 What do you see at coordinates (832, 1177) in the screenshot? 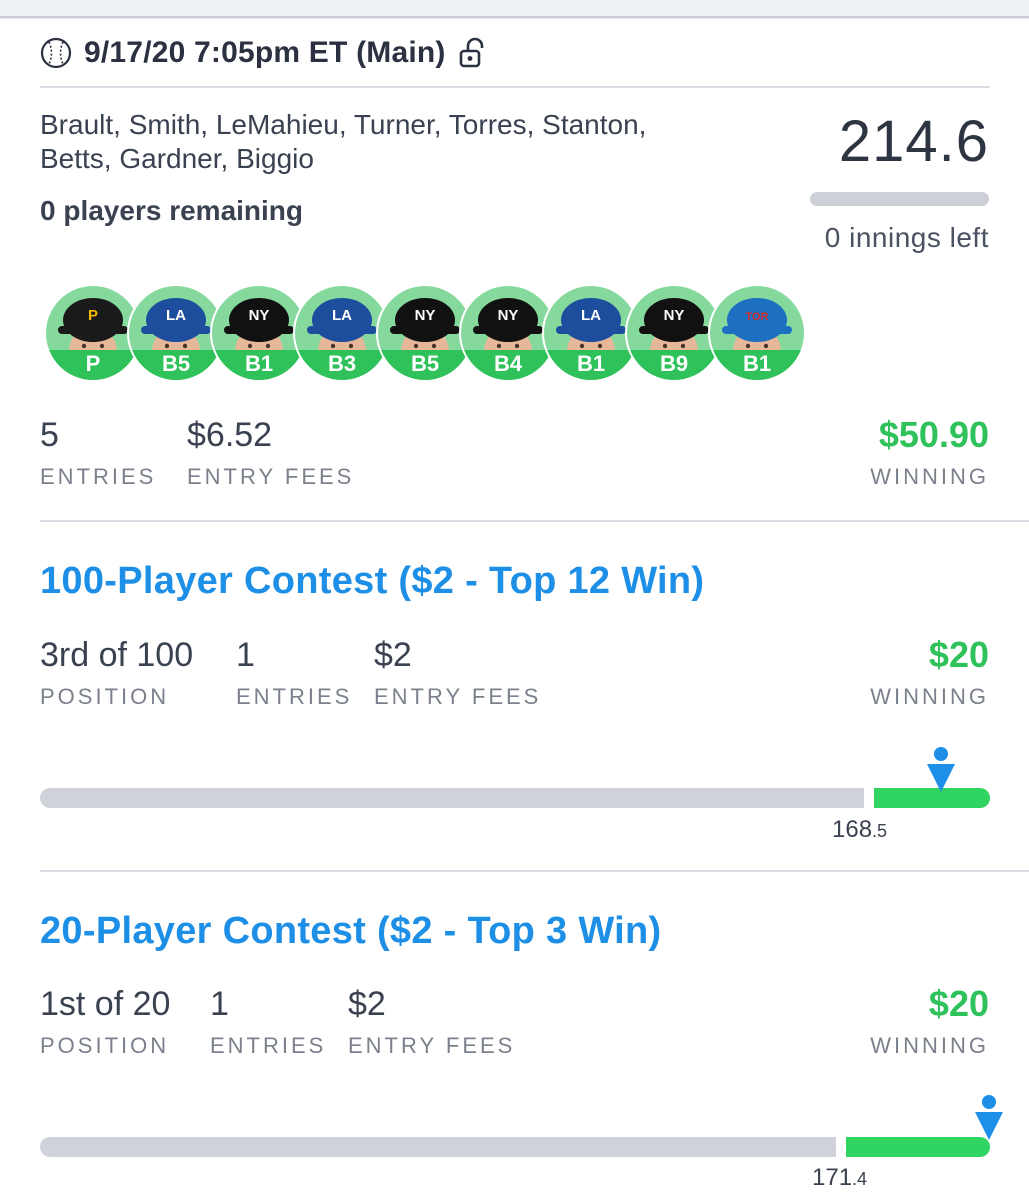
I see `cutoff-score-whole: 171` at bounding box center [832, 1177].